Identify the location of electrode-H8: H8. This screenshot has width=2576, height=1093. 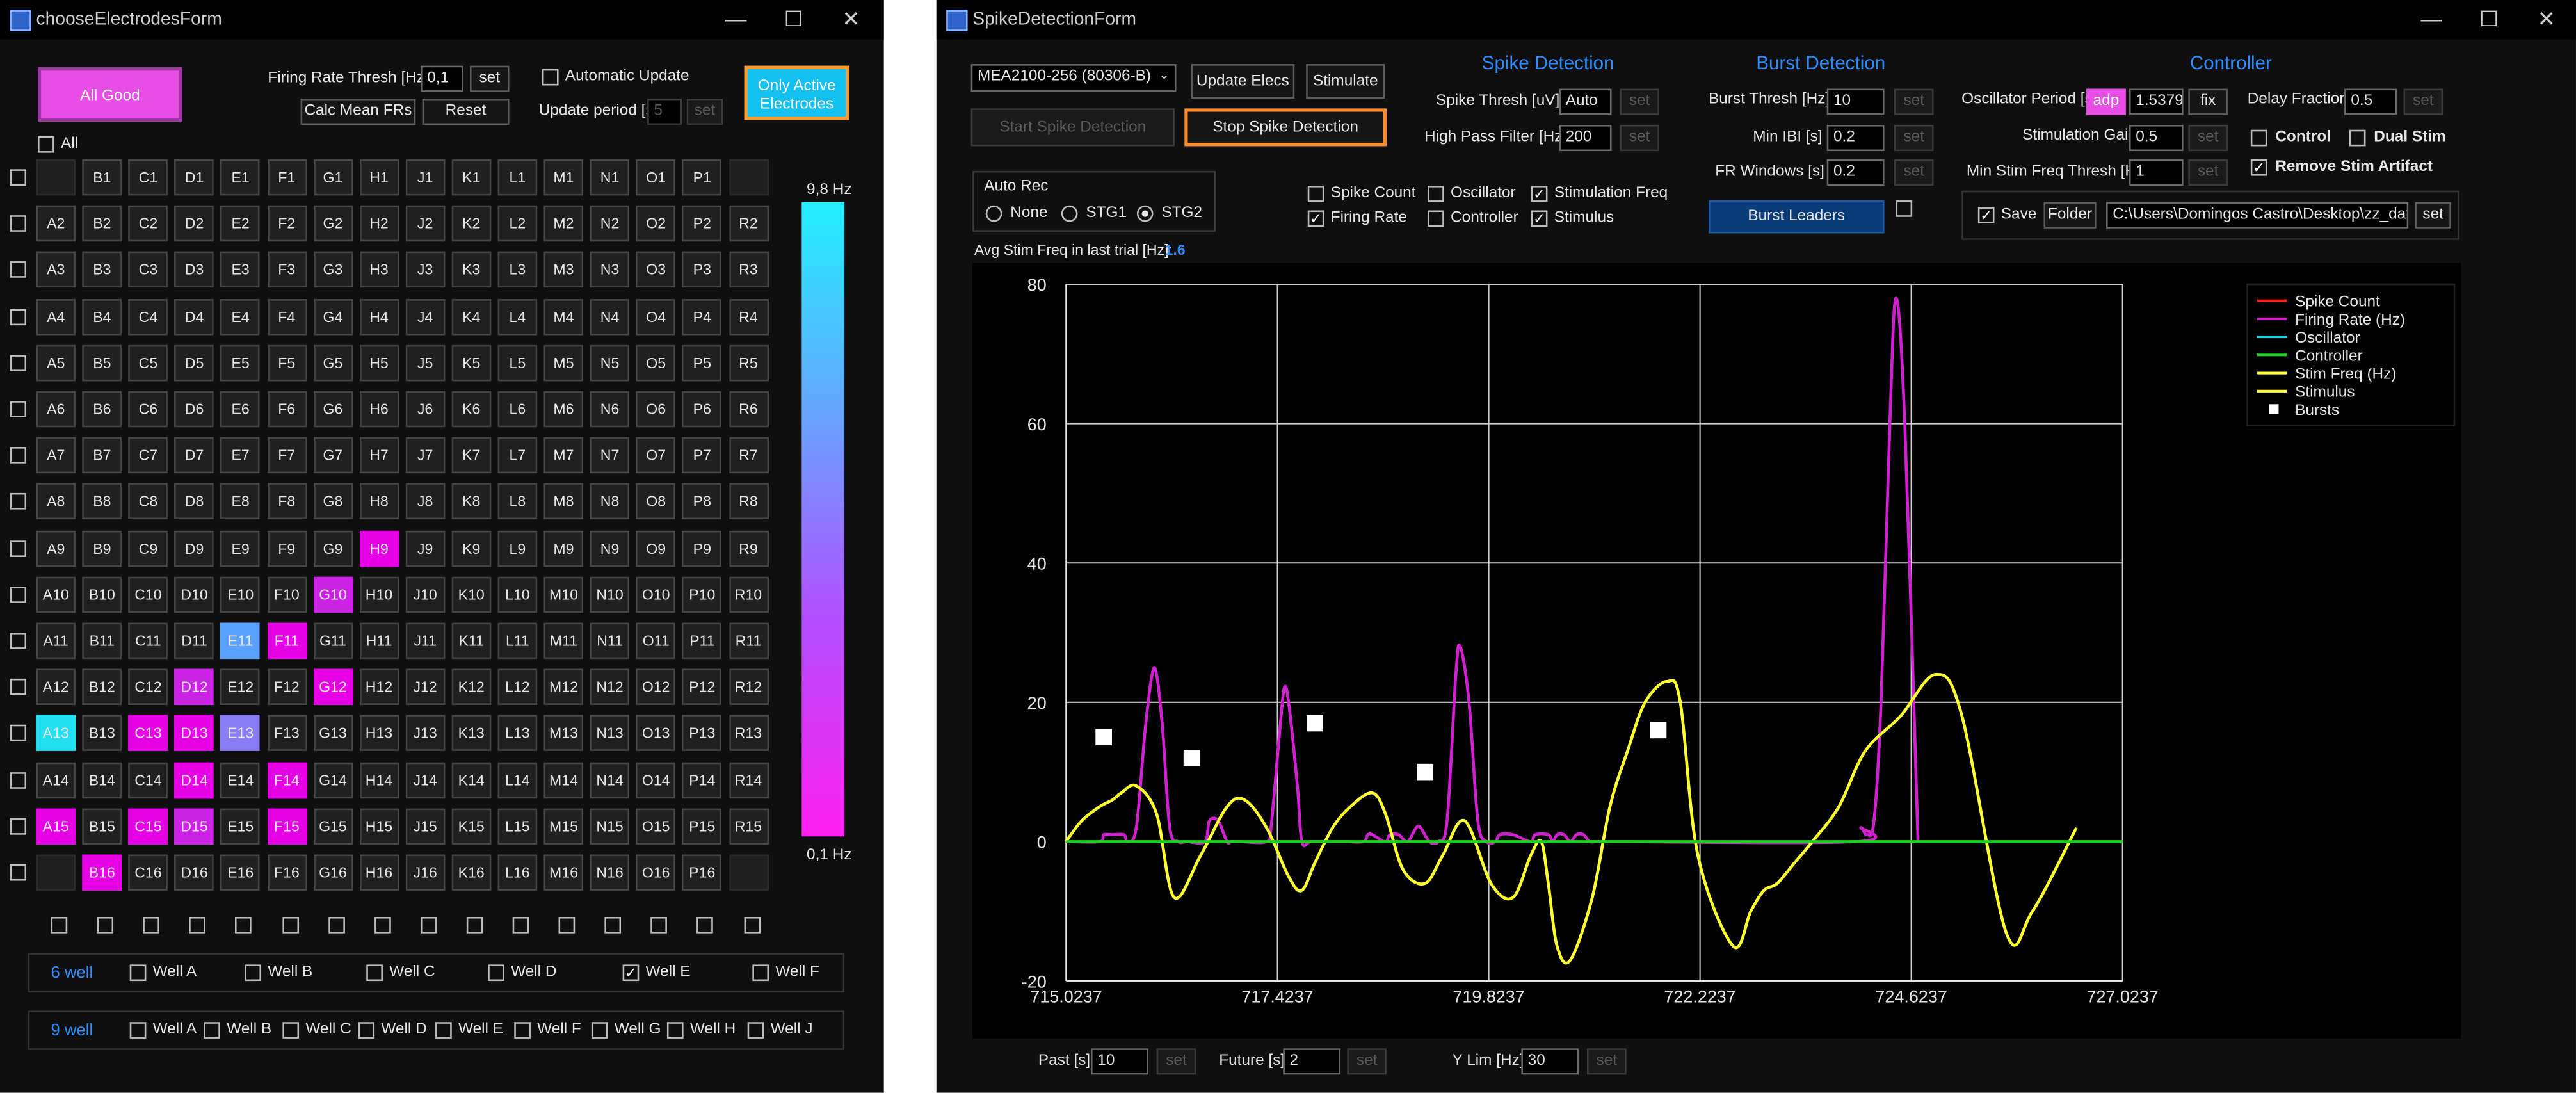
(379, 502).